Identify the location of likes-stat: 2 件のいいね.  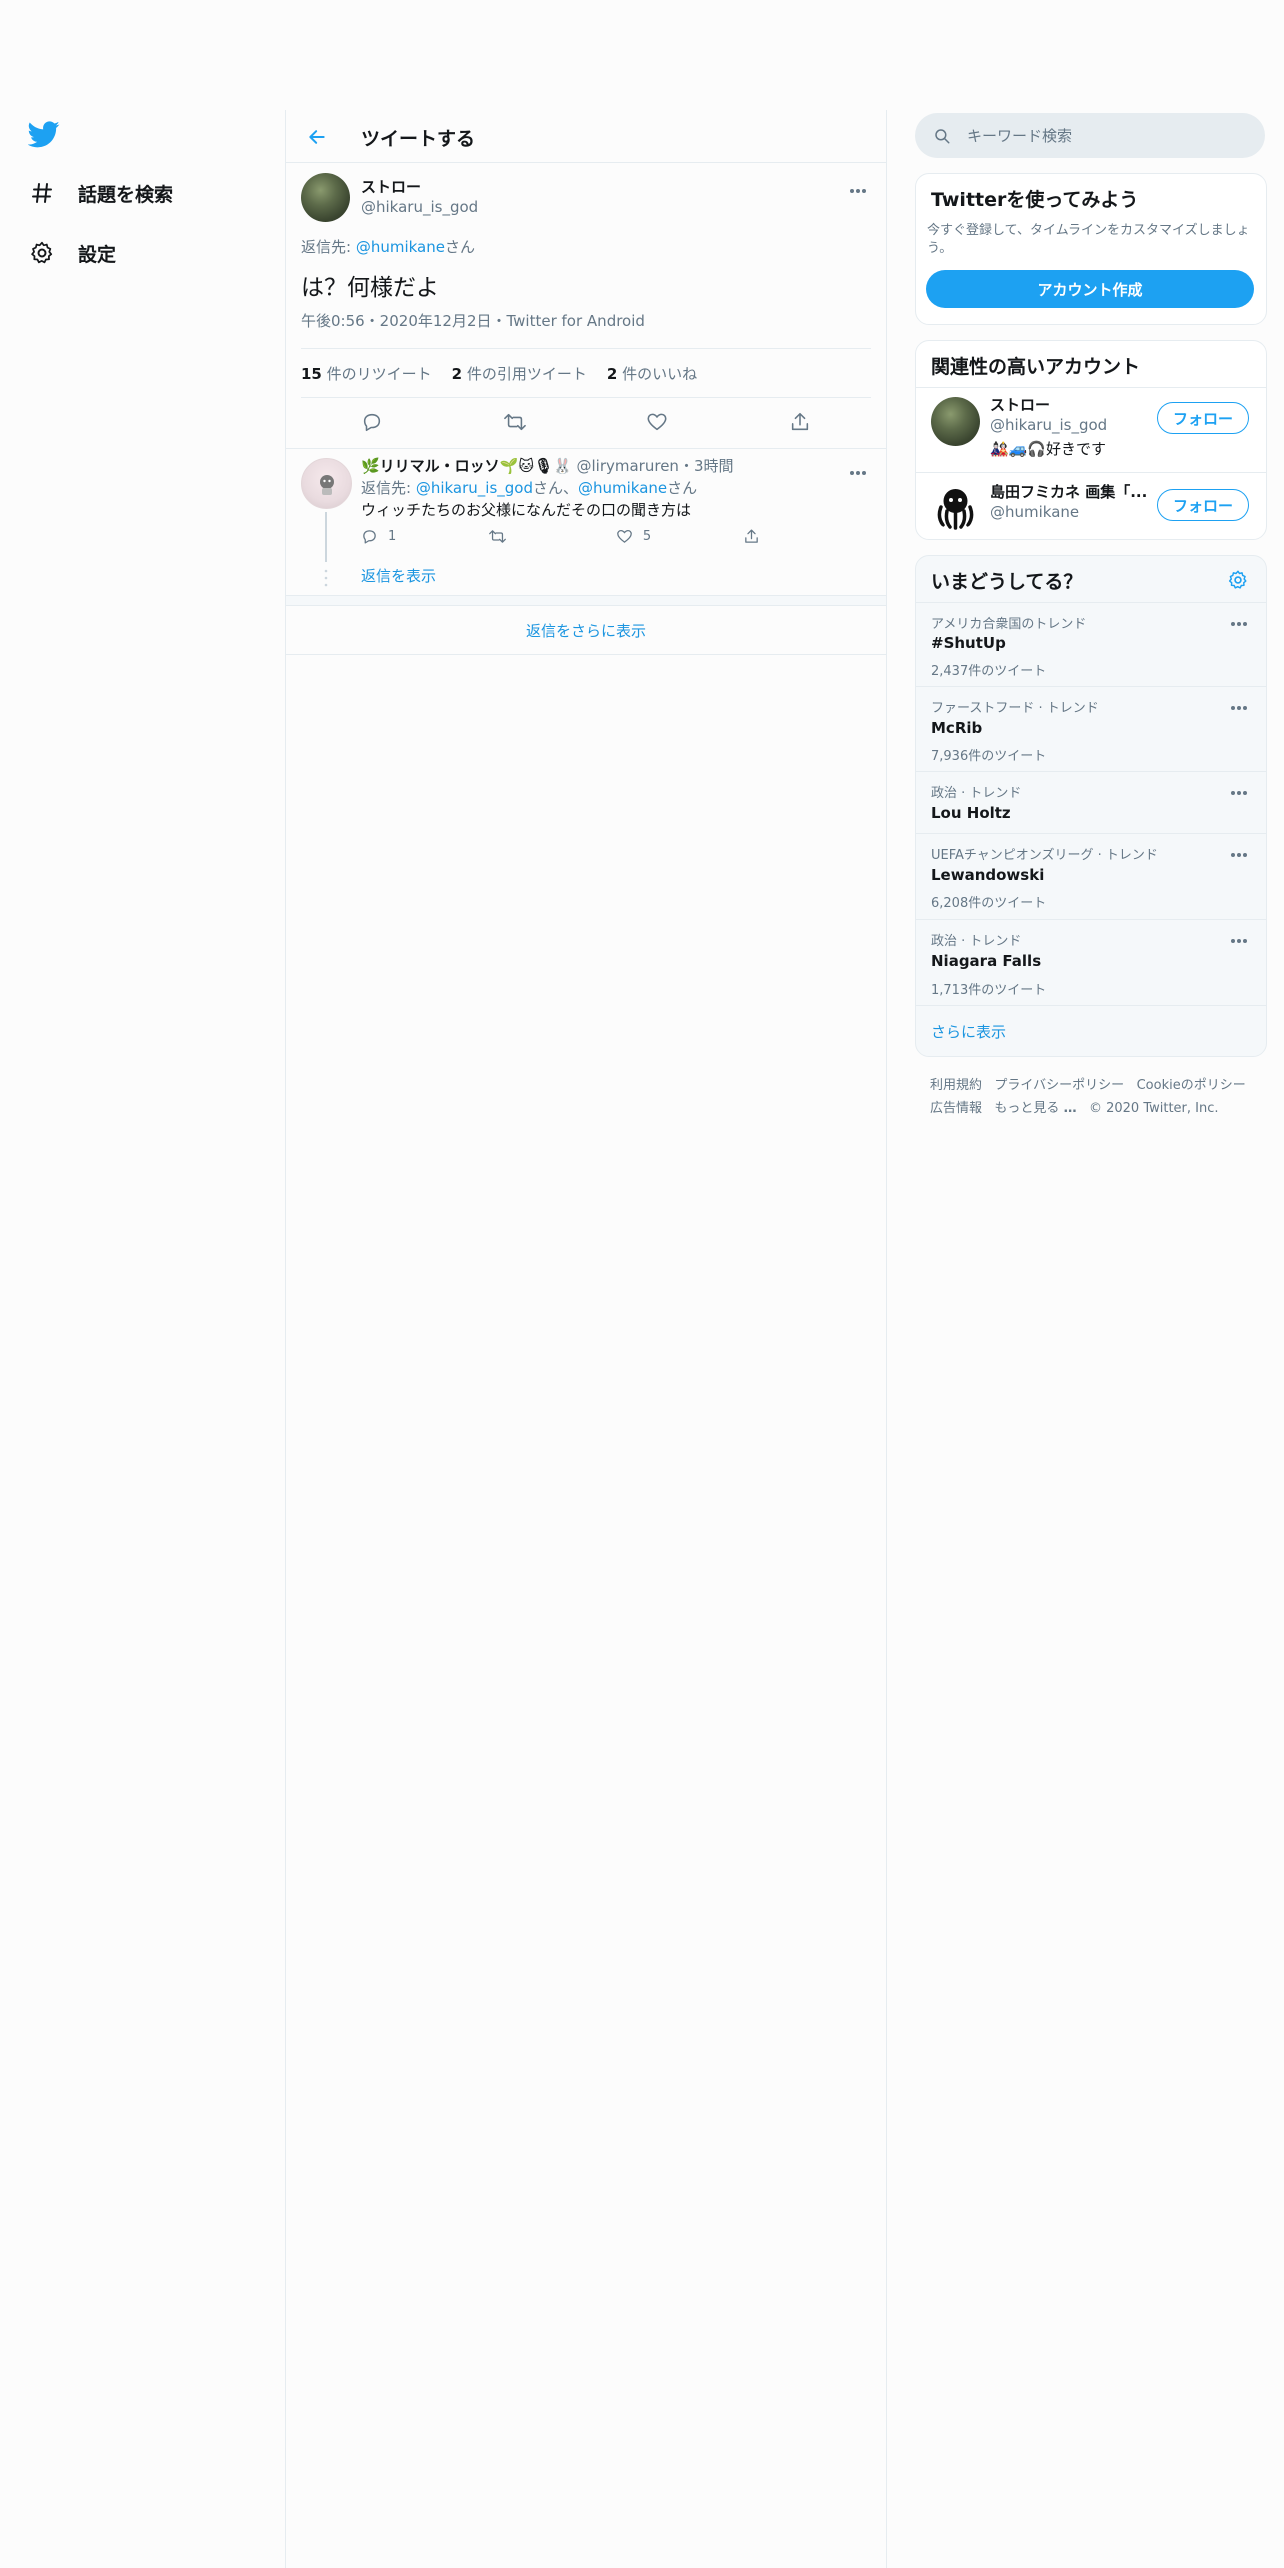
(652, 373).